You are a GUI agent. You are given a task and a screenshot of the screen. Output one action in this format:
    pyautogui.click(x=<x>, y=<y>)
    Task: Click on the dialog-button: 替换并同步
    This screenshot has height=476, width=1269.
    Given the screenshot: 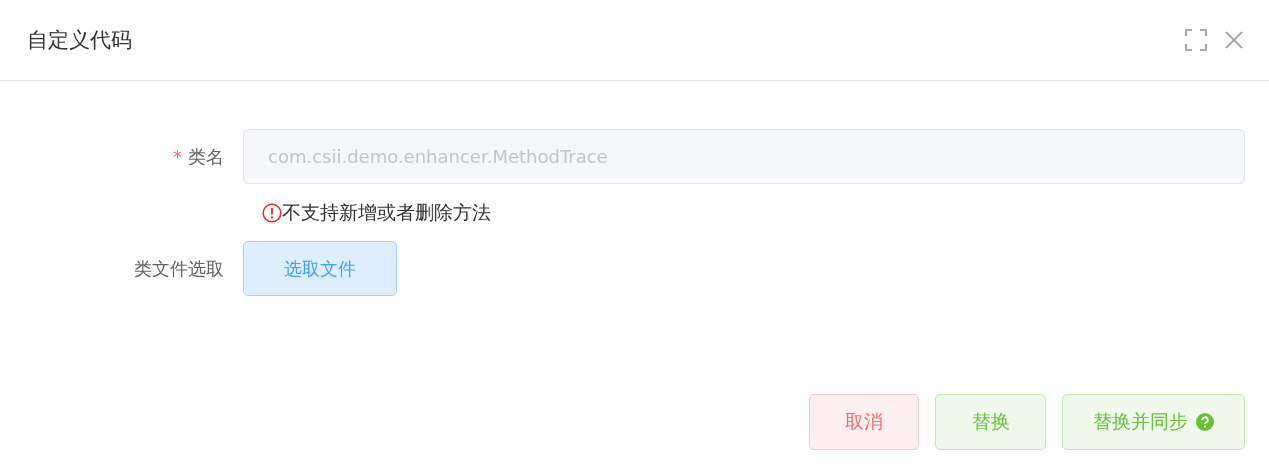 What is the action you would take?
    pyautogui.click(x=1153, y=422)
    